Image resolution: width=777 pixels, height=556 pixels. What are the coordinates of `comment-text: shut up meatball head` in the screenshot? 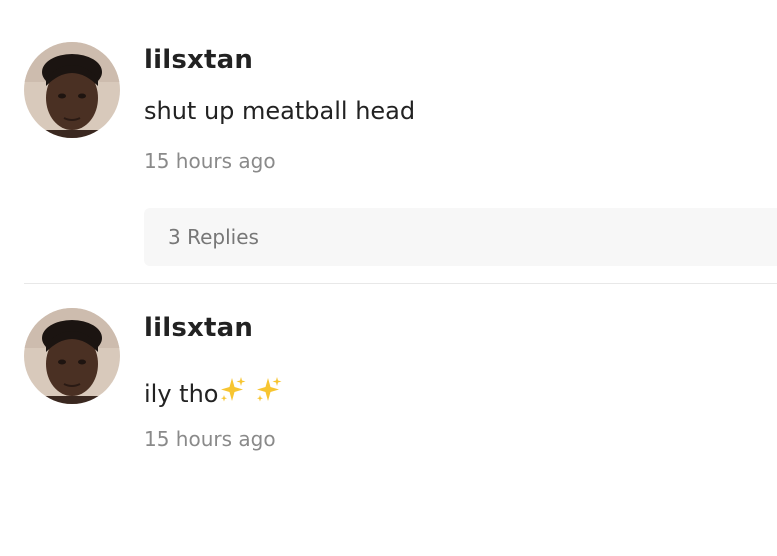 It's located at (280, 111).